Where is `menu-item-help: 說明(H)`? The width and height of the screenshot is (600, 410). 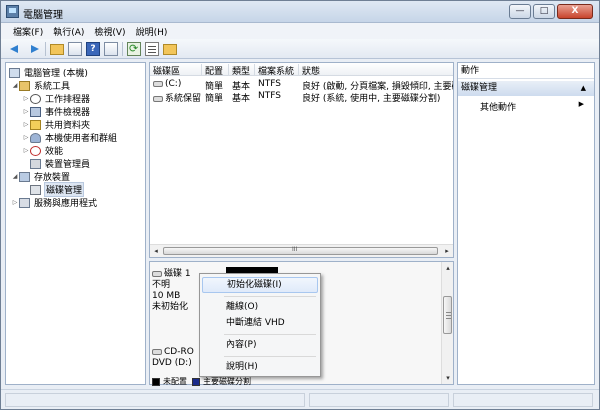
menu-item-help: 說明(H) is located at coordinates (260, 367).